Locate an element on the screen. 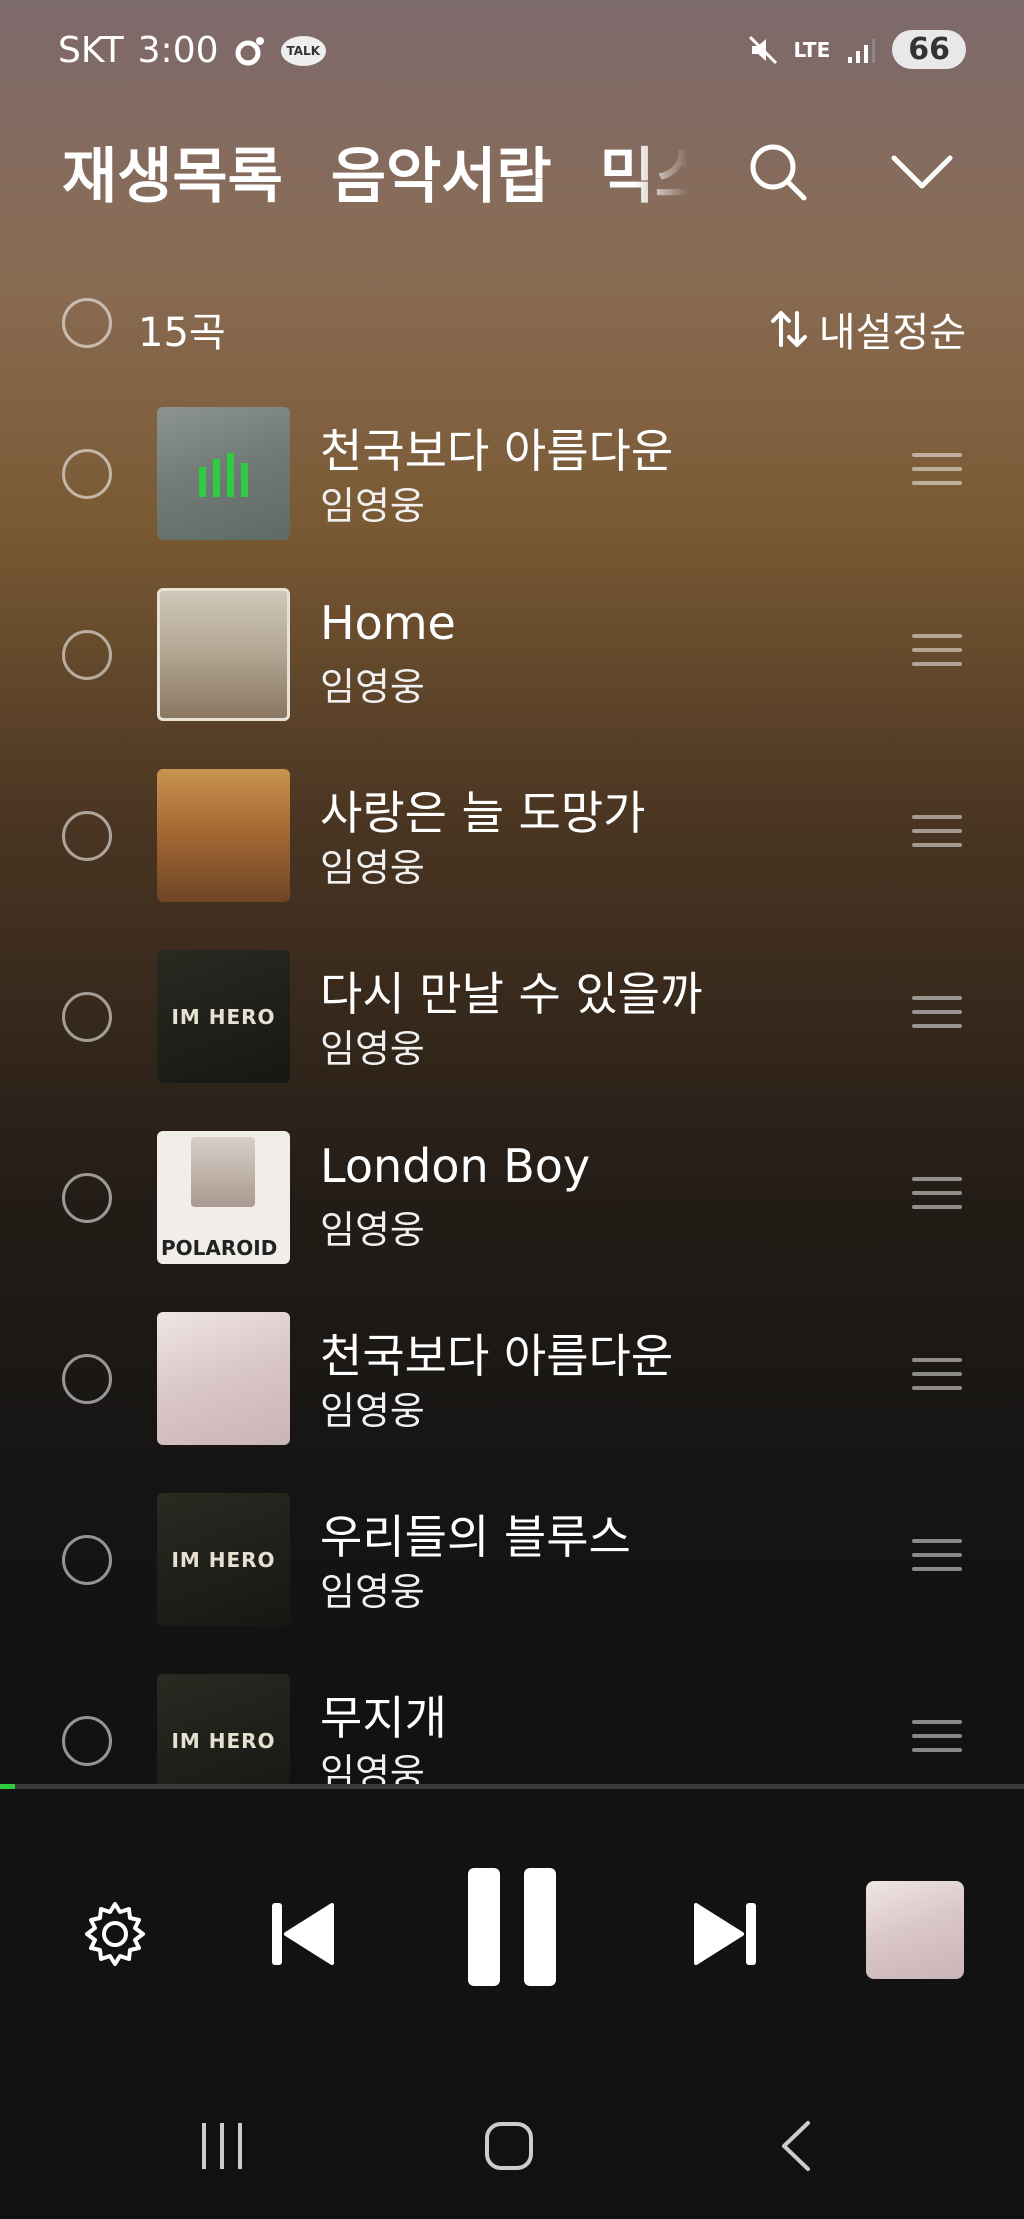 The width and height of the screenshot is (1024, 2219). home-icon is located at coordinates (509, 2146).